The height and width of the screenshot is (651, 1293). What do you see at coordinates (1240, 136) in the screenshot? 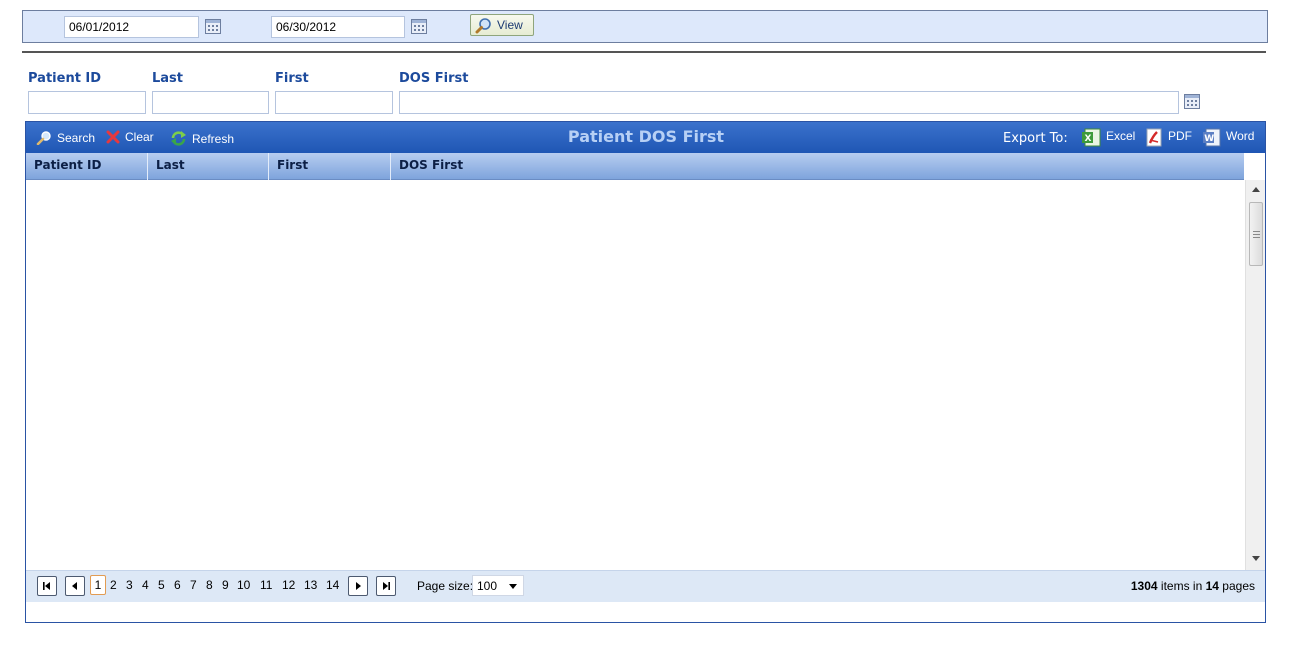
I see `word-label: Word` at bounding box center [1240, 136].